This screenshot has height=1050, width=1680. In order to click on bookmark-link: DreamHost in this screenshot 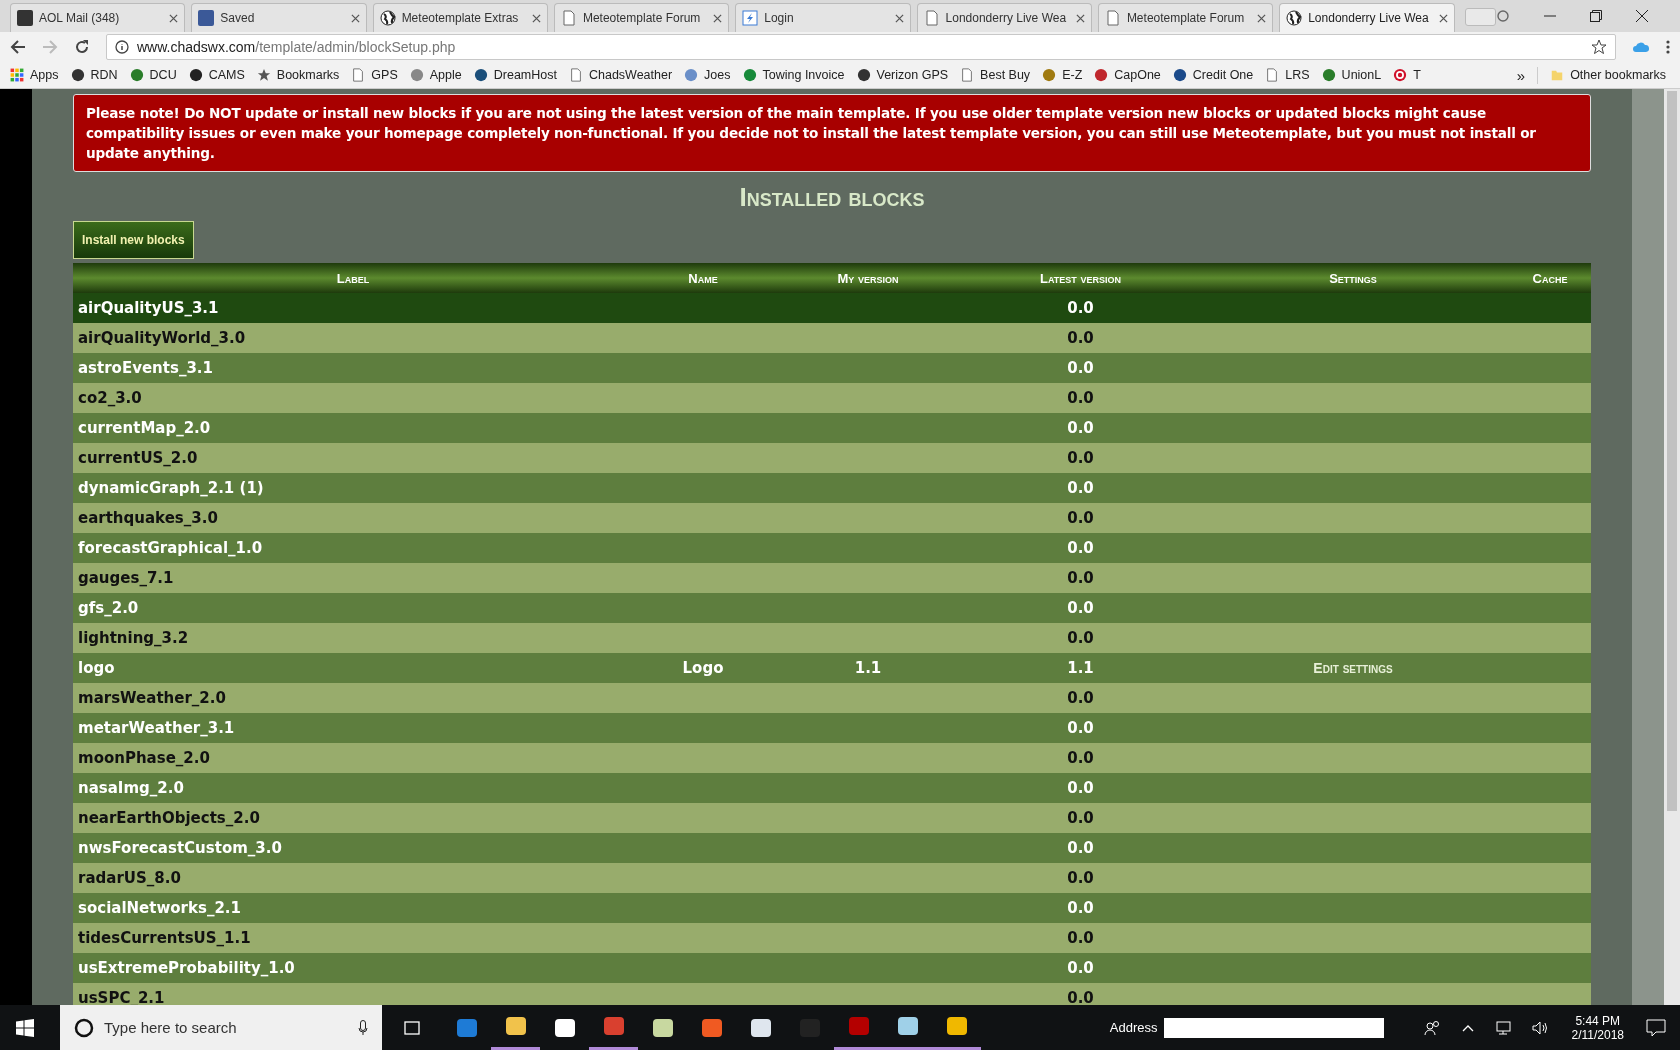, I will do `click(515, 75)`.